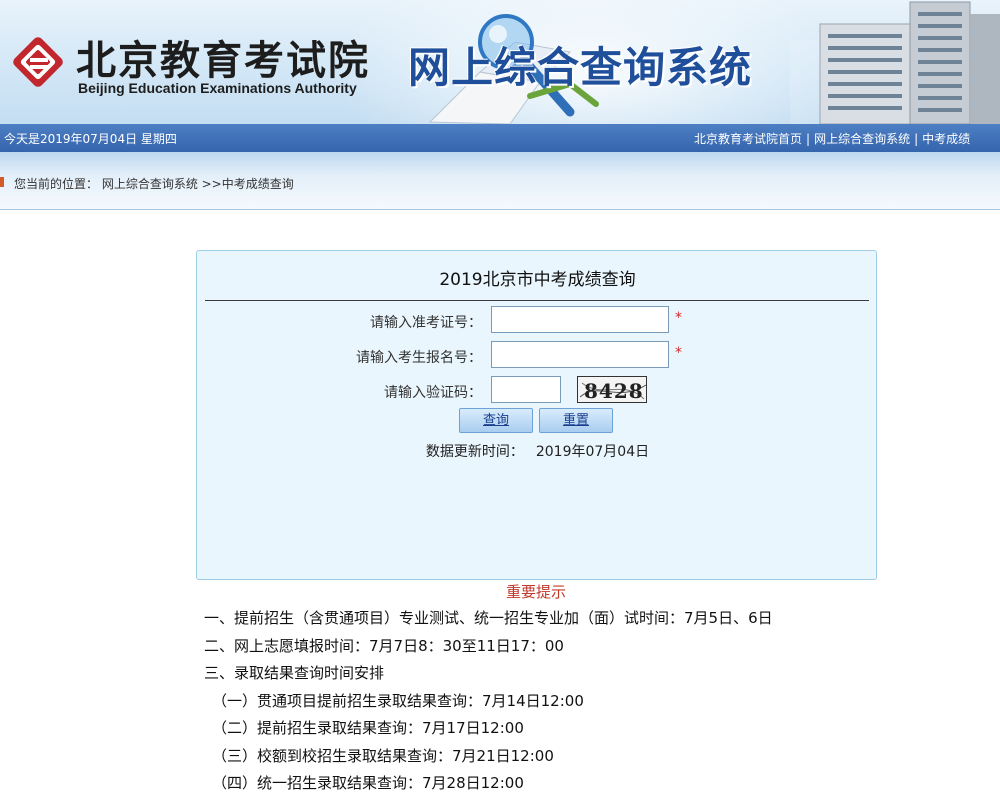  I want to click on notice-line: （三）校额到校招生录取结果查询：7月21日12:00, so click(383, 755).